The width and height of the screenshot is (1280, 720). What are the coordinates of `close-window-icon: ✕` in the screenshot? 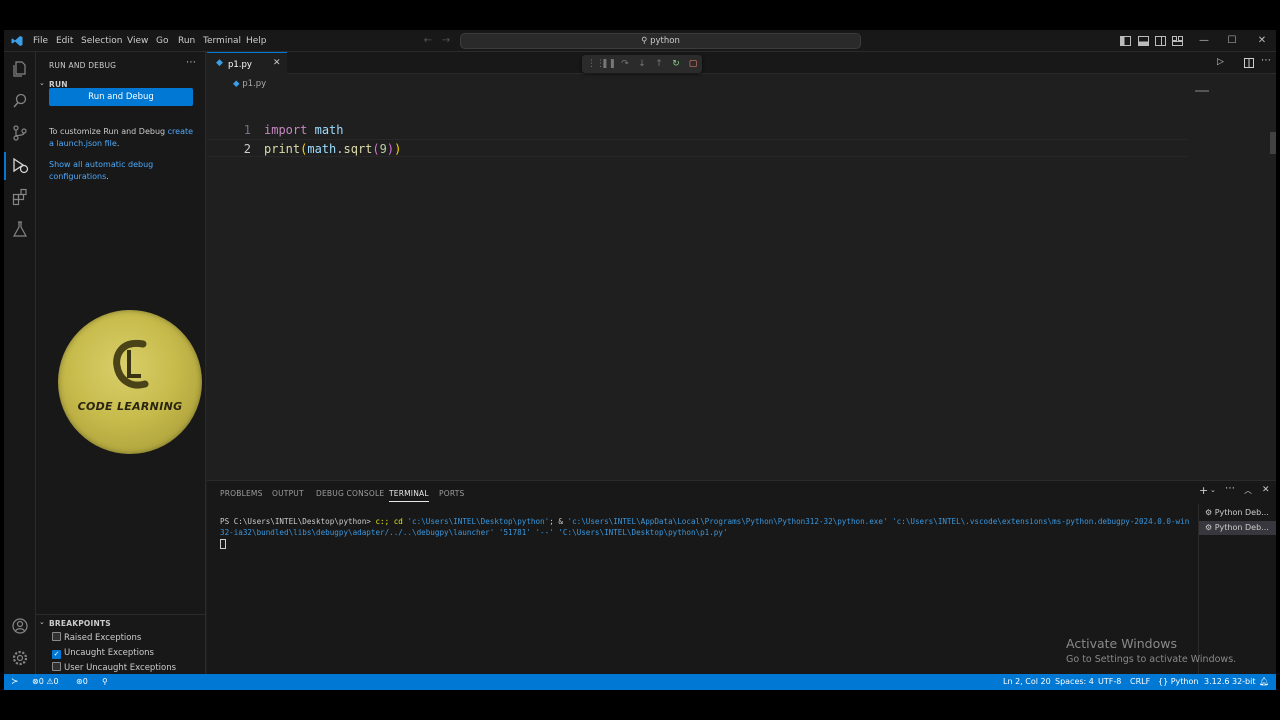 It's located at (1262, 41).